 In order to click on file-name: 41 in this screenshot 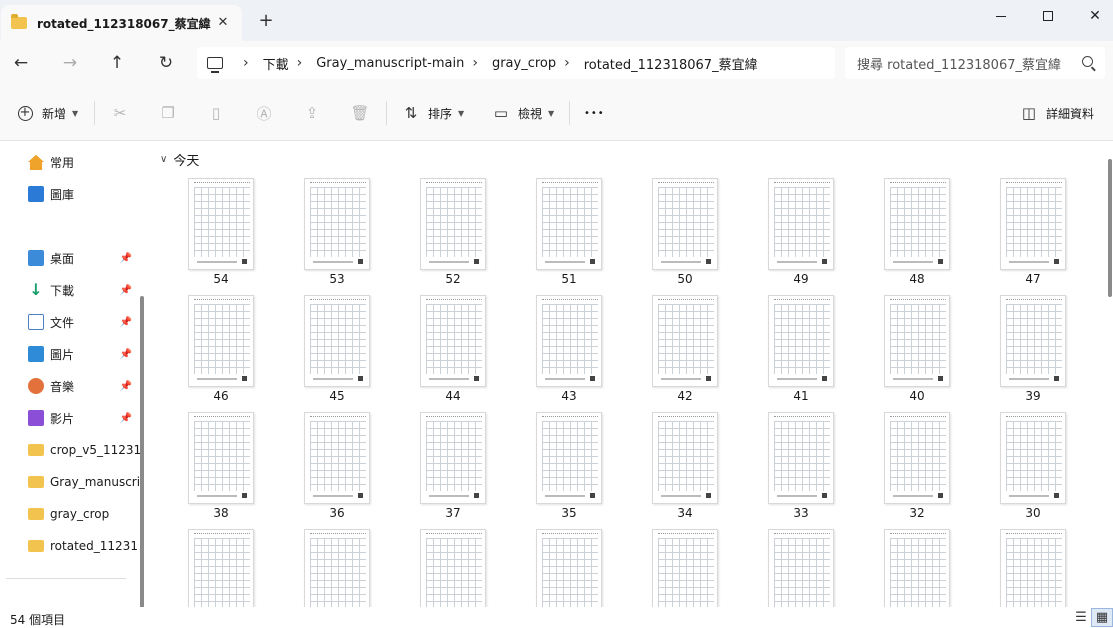, I will do `click(801, 396)`.